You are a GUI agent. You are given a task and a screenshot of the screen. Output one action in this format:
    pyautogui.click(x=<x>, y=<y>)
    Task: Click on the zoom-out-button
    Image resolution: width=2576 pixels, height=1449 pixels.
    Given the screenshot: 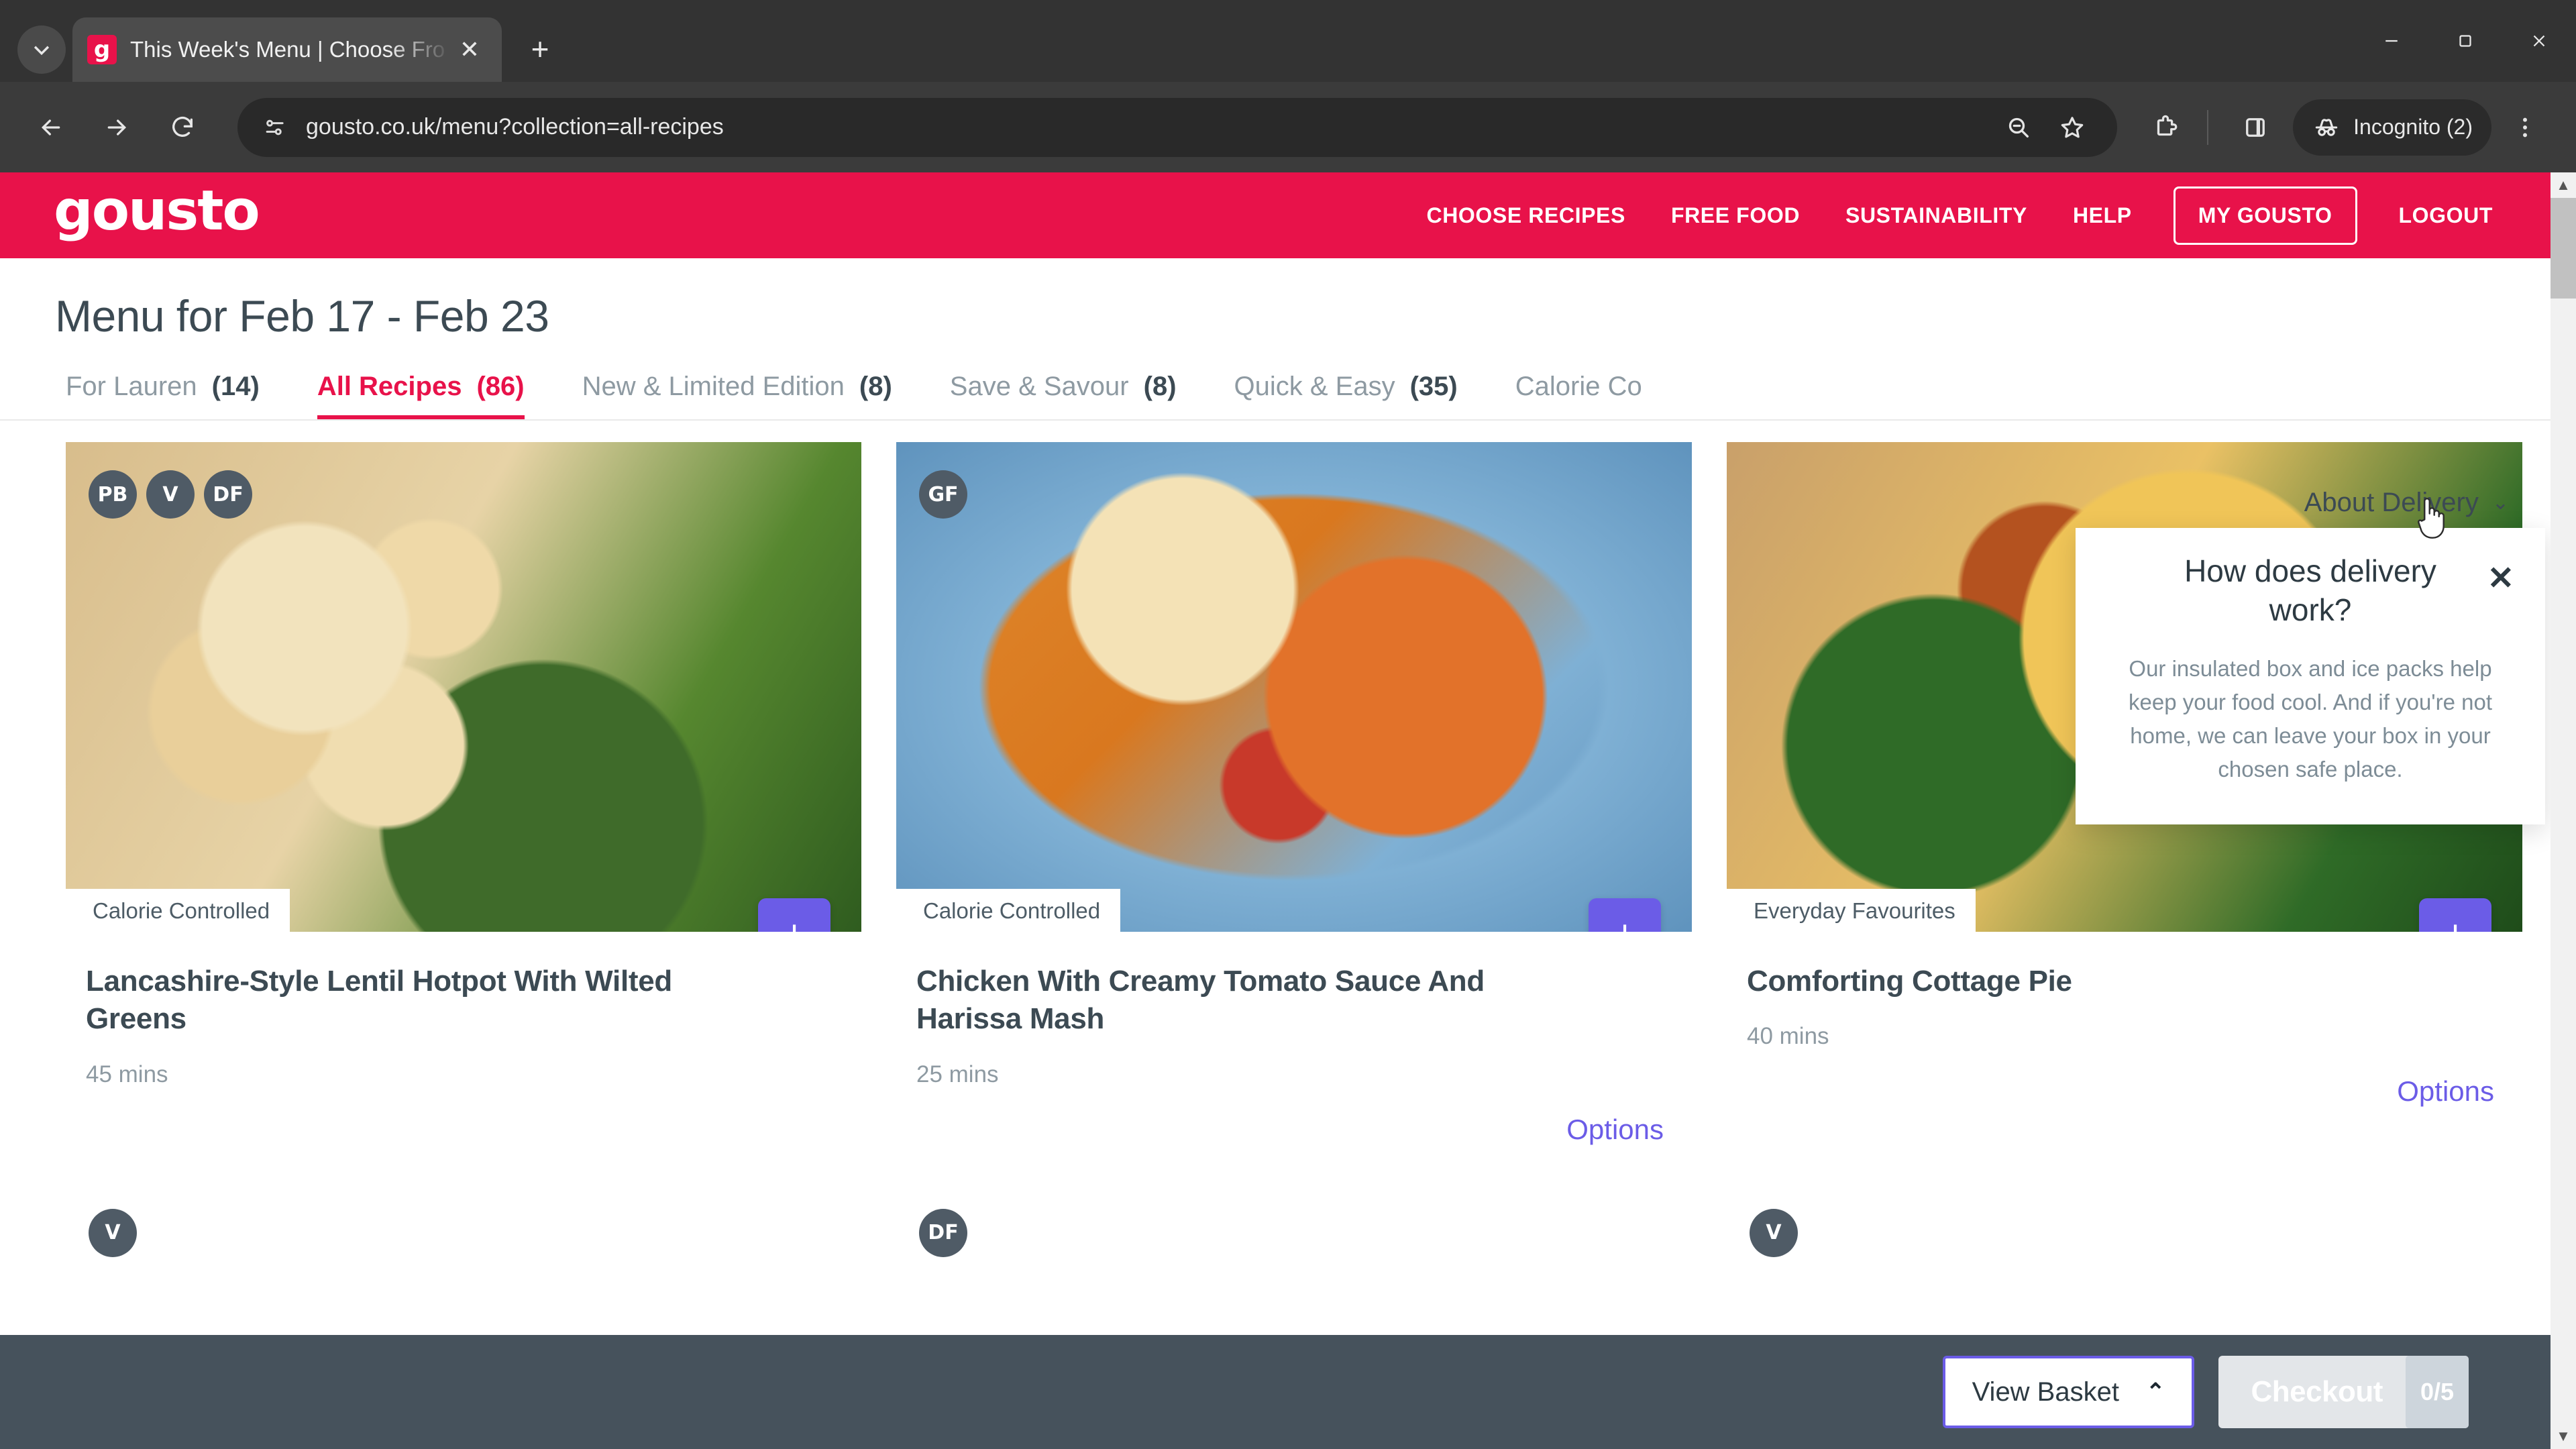 What is the action you would take?
    pyautogui.click(x=2018, y=127)
    